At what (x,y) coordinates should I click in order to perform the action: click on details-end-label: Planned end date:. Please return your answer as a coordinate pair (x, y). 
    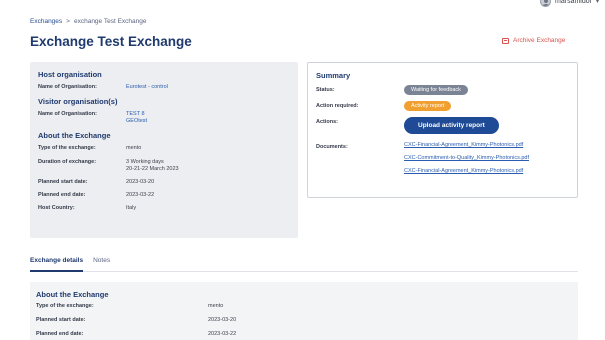
    Looking at the image, I should click on (60, 334).